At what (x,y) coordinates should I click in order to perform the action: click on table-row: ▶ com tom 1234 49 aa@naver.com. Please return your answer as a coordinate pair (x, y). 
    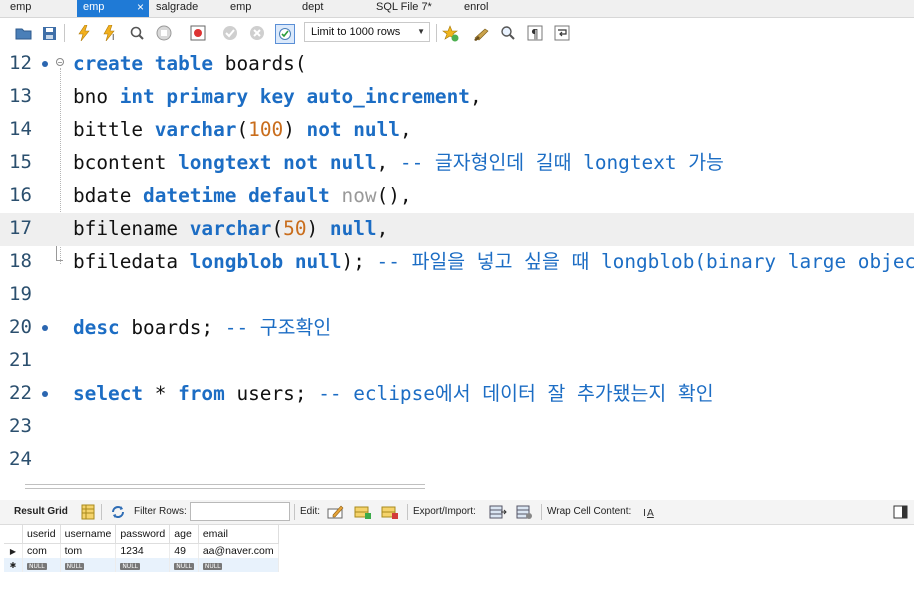
    Looking at the image, I should click on (141, 550).